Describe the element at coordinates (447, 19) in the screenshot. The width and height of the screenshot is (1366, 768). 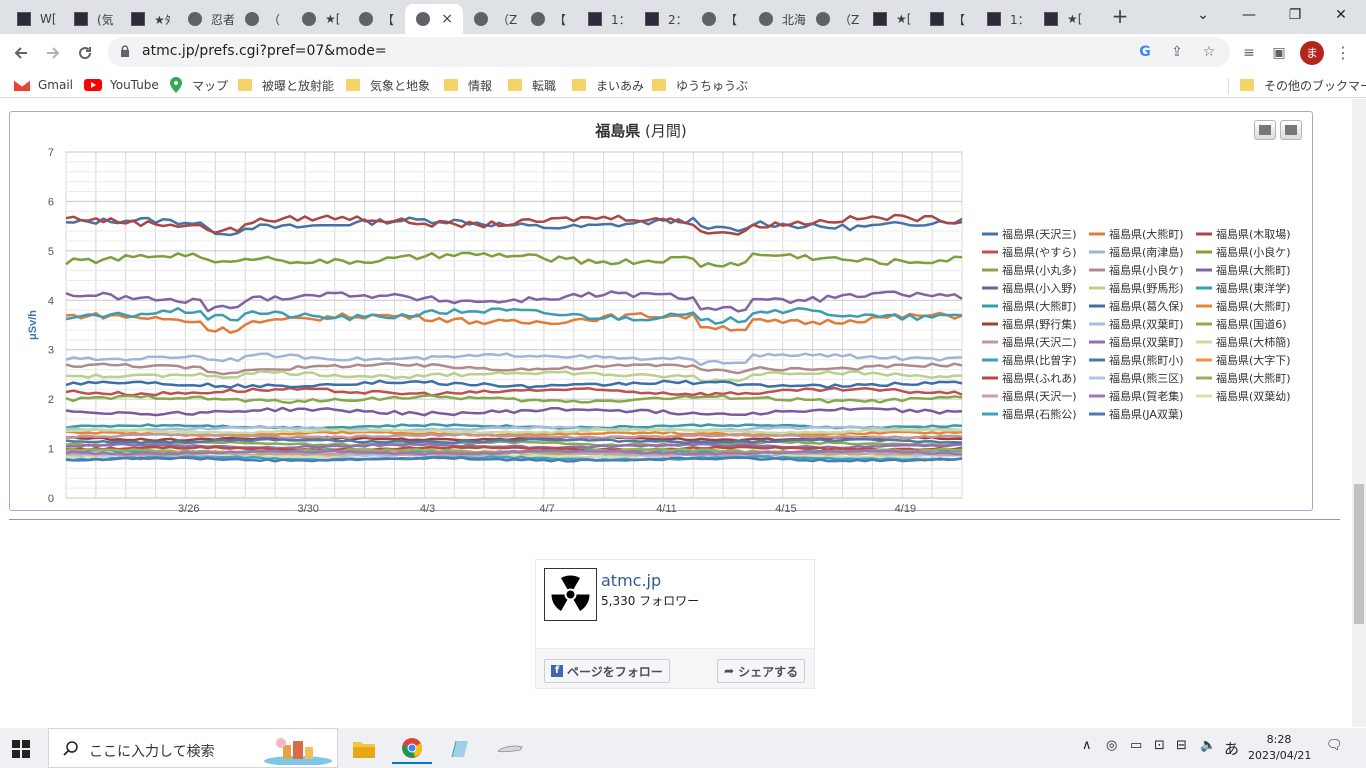
I see `close-tab-icon: ×` at that location.